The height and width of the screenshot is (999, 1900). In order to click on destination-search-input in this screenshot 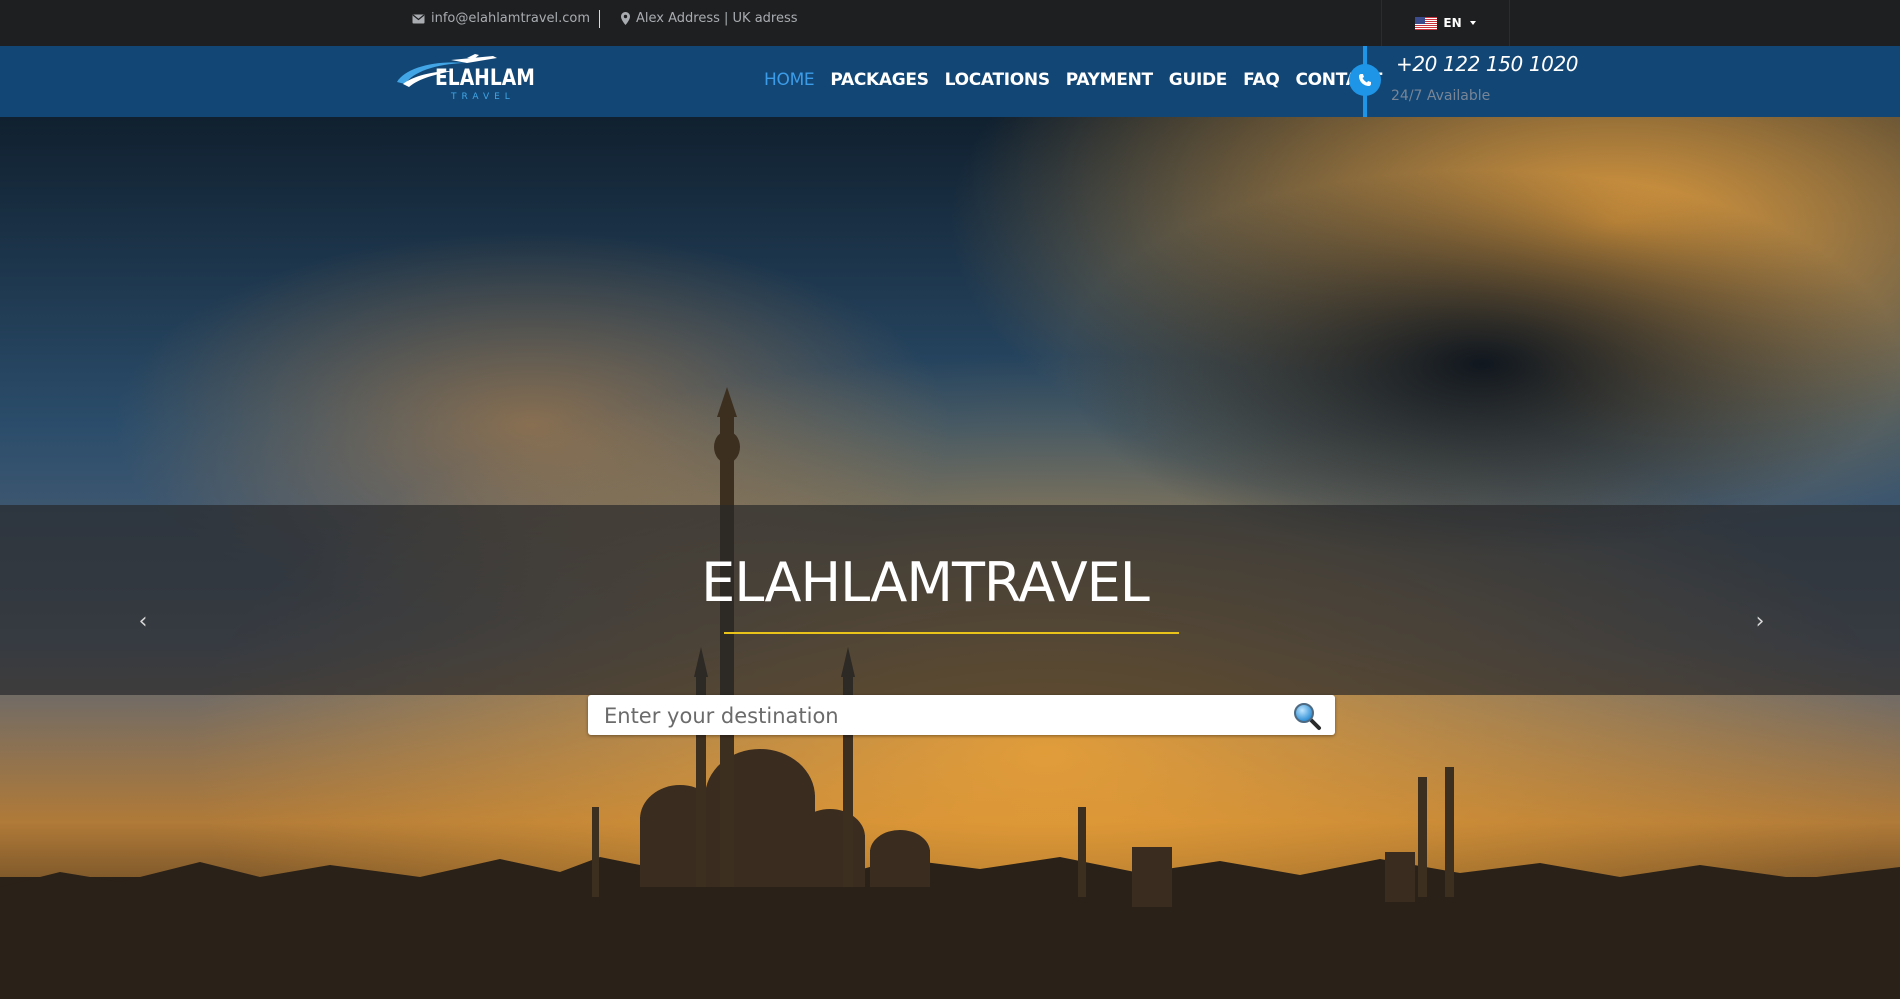, I will do `click(944, 716)`.